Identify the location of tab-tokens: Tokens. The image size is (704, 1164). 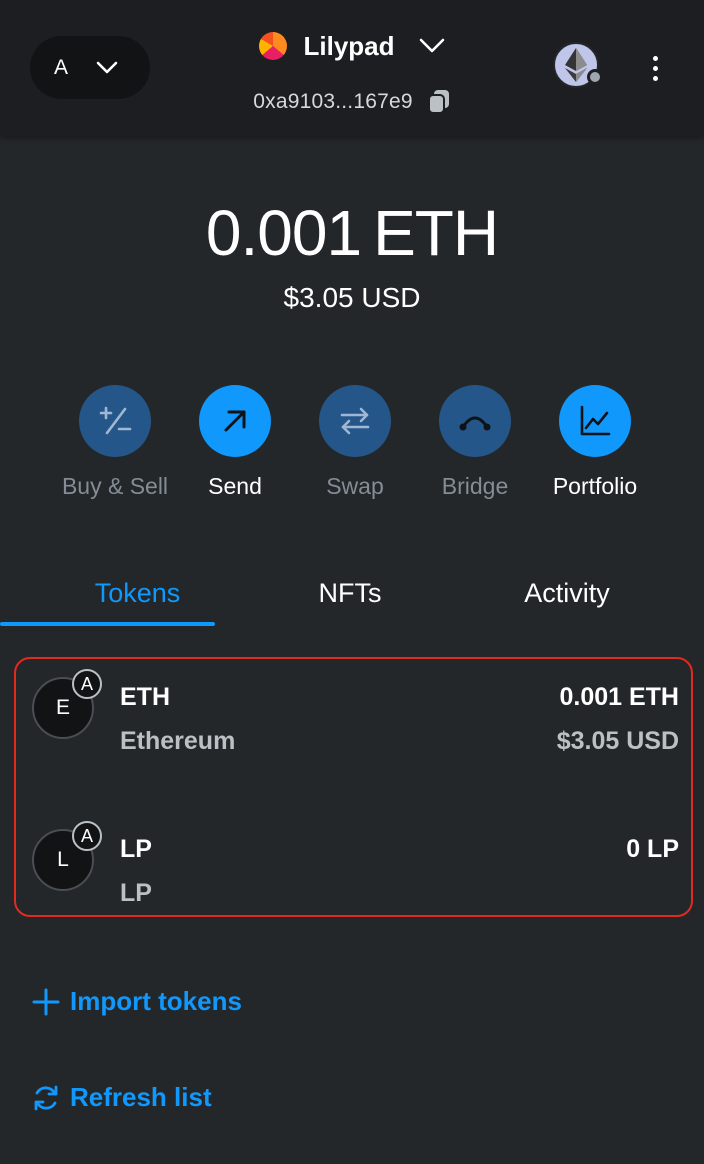
(137, 593).